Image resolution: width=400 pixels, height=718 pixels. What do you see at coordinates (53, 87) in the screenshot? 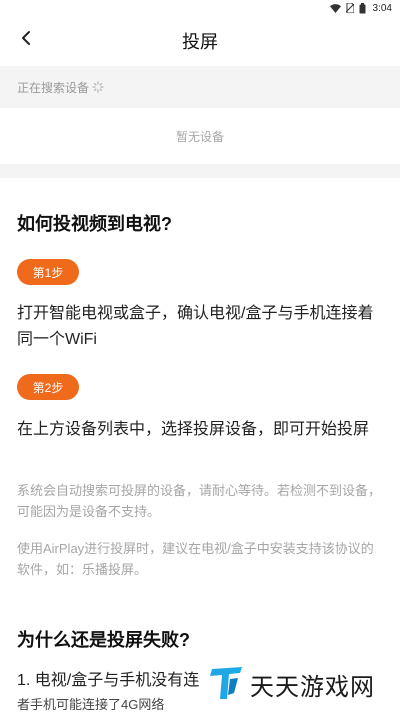
I see `search-status-text: 正在搜索设备` at bounding box center [53, 87].